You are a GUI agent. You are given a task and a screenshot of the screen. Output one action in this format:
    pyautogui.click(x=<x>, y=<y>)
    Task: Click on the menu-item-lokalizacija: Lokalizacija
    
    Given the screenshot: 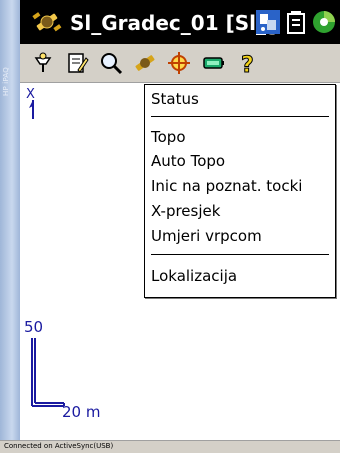 What is the action you would take?
    pyautogui.click(x=240, y=276)
    